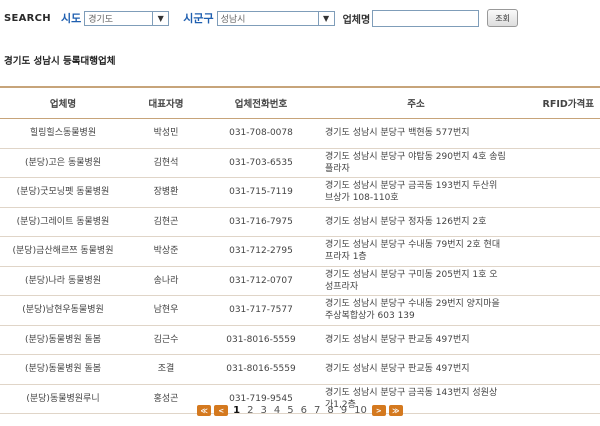 This screenshot has width=600, height=426. Describe the element at coordinates (411, 280) in the screenshot. I see `cell-address: 경기도 성남시 분당구 구미동 205번지 1호 오 성프라자` at that location.